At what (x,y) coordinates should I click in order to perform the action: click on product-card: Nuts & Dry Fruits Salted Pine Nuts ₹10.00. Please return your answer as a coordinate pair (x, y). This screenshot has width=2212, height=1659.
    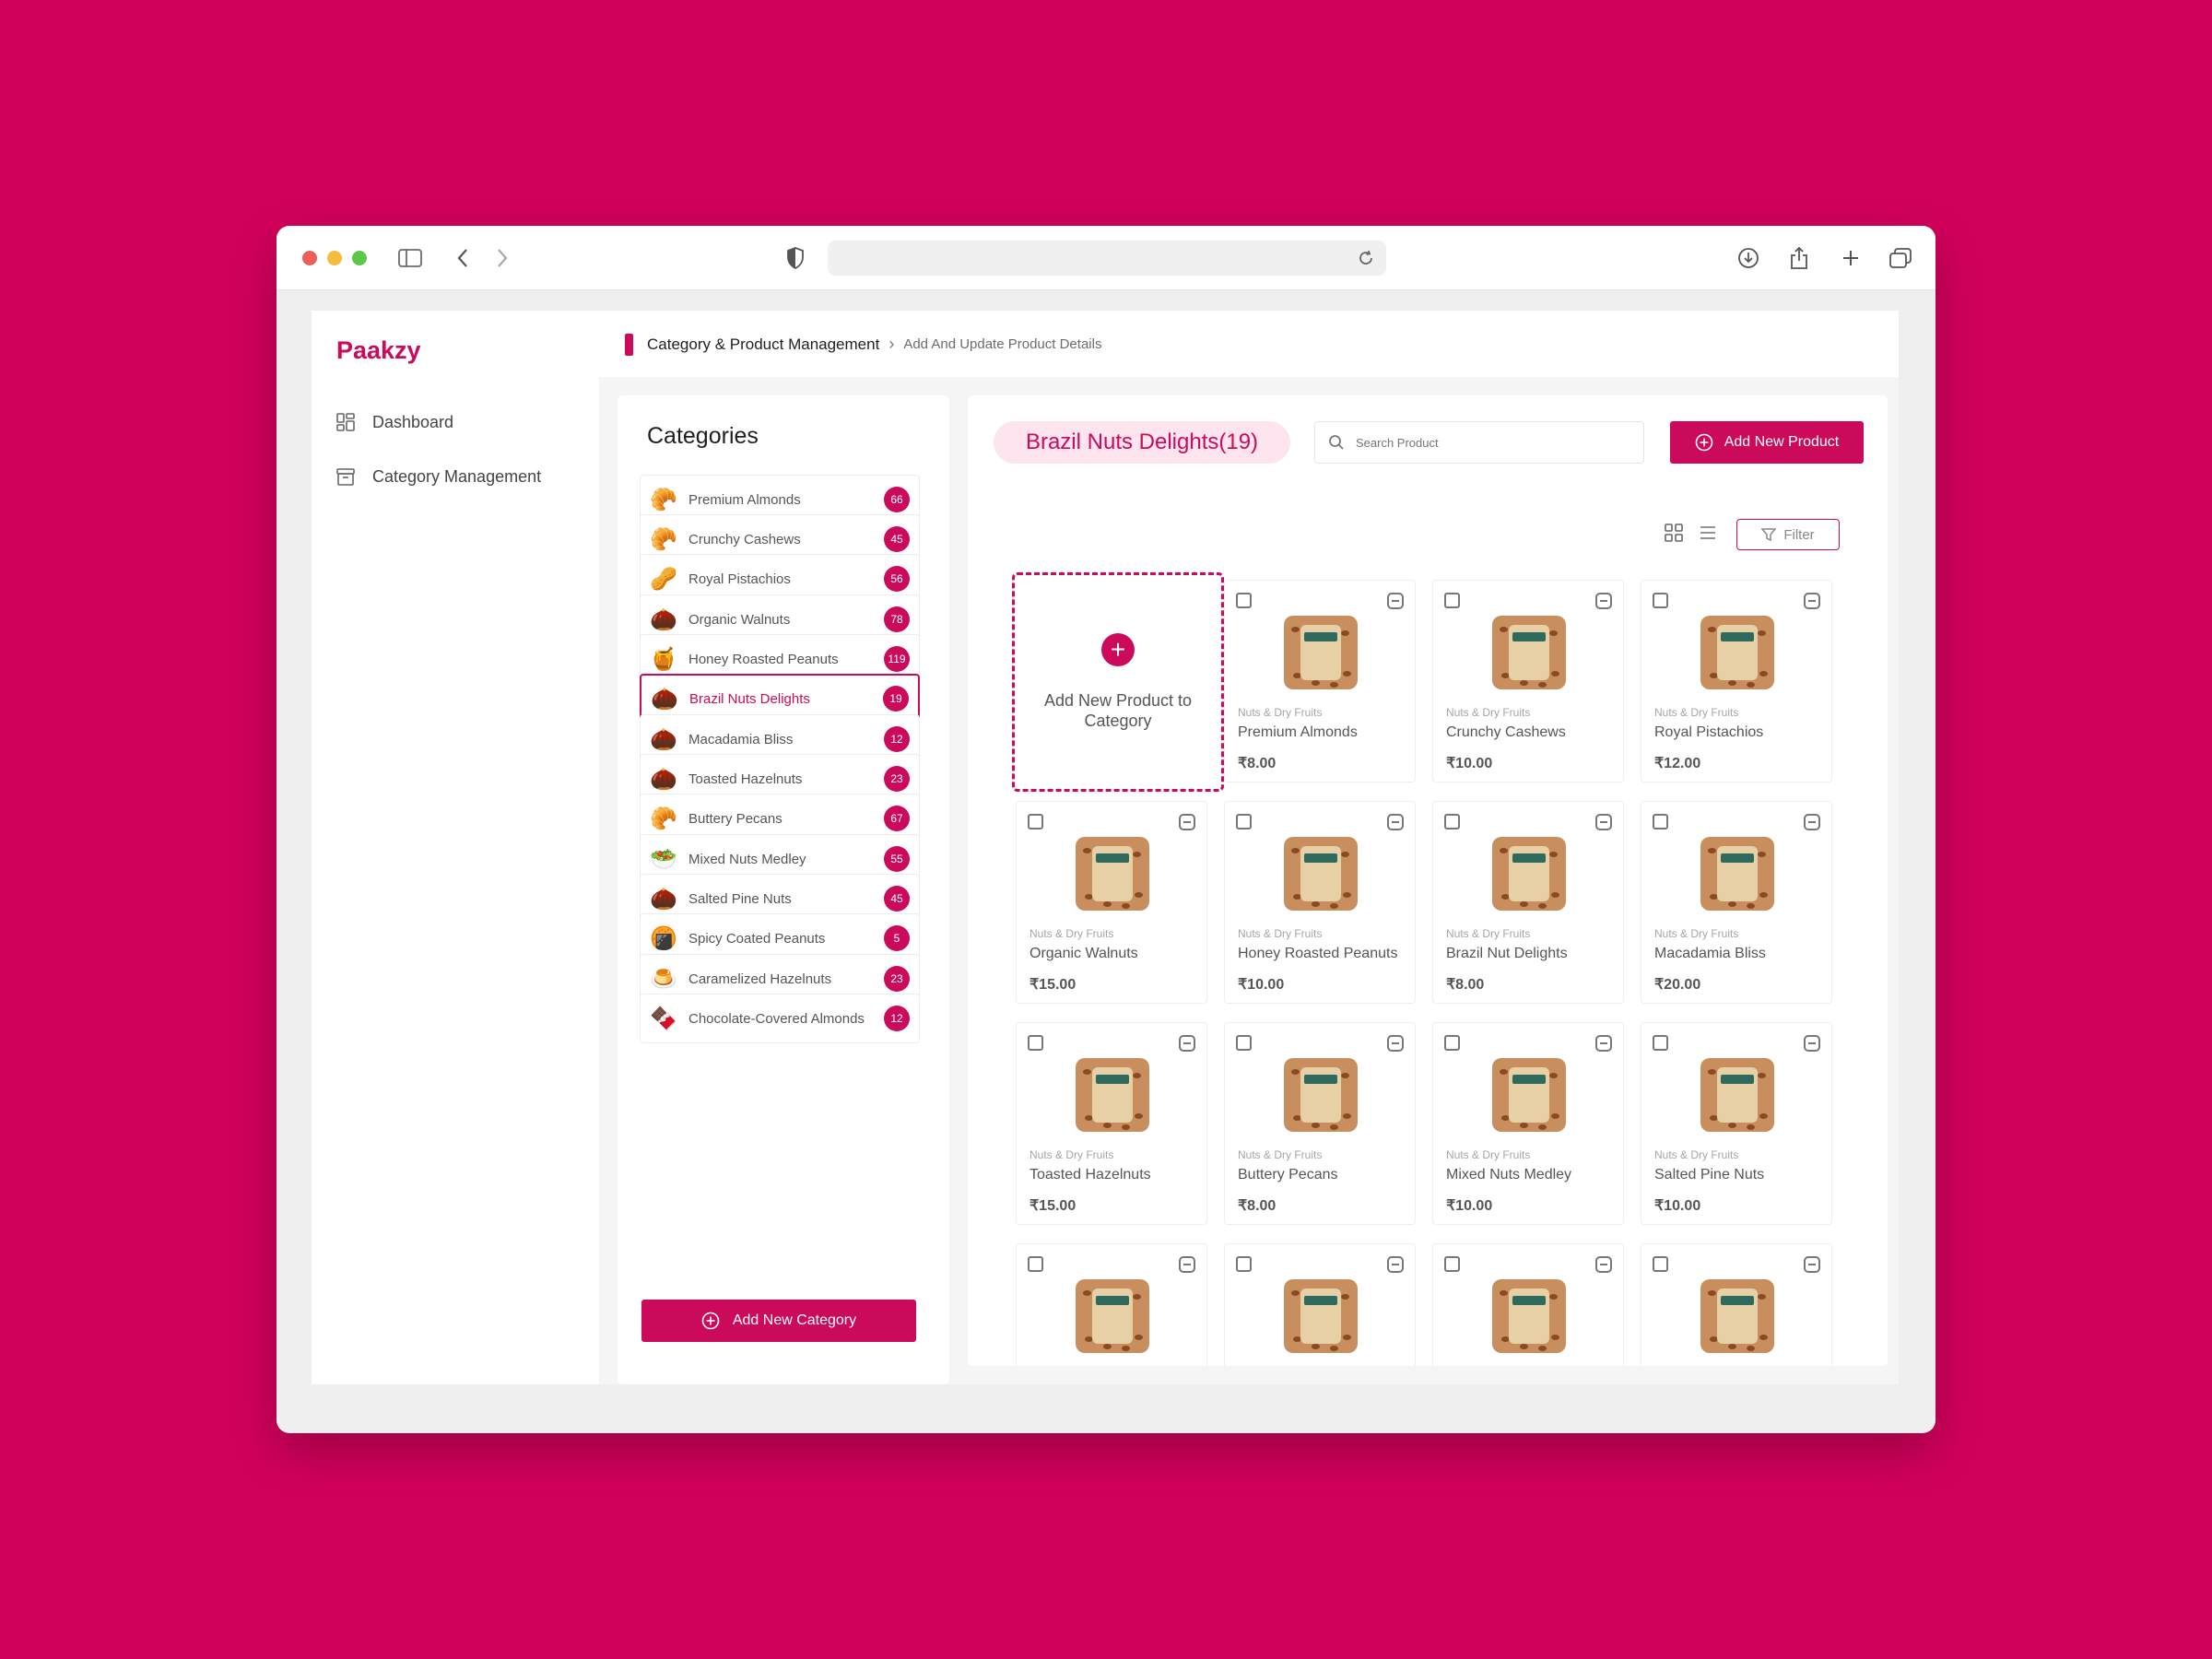
    Looking at the image, I should click on (1736, 1123).